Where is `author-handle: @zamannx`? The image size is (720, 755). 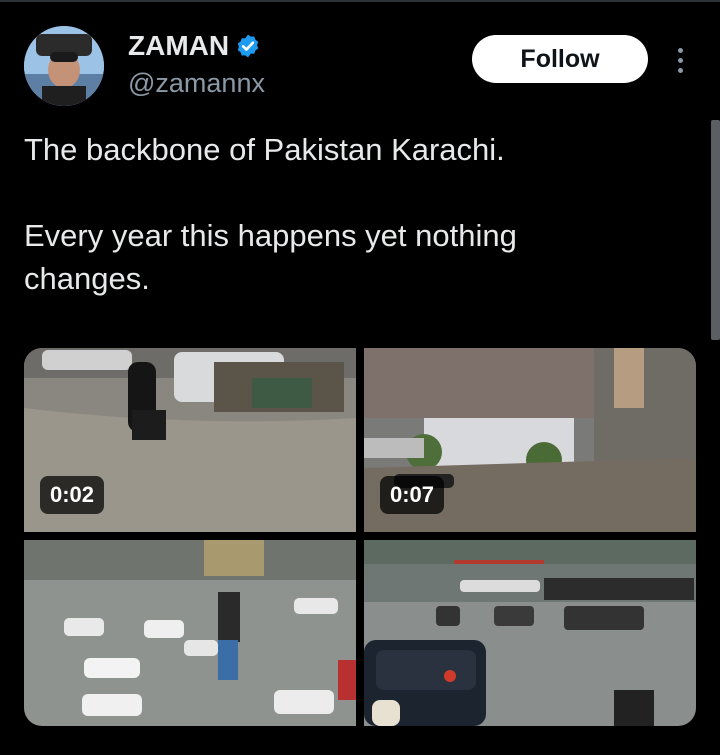 author-handle: @zamannx is located at coordinates (196, 83).